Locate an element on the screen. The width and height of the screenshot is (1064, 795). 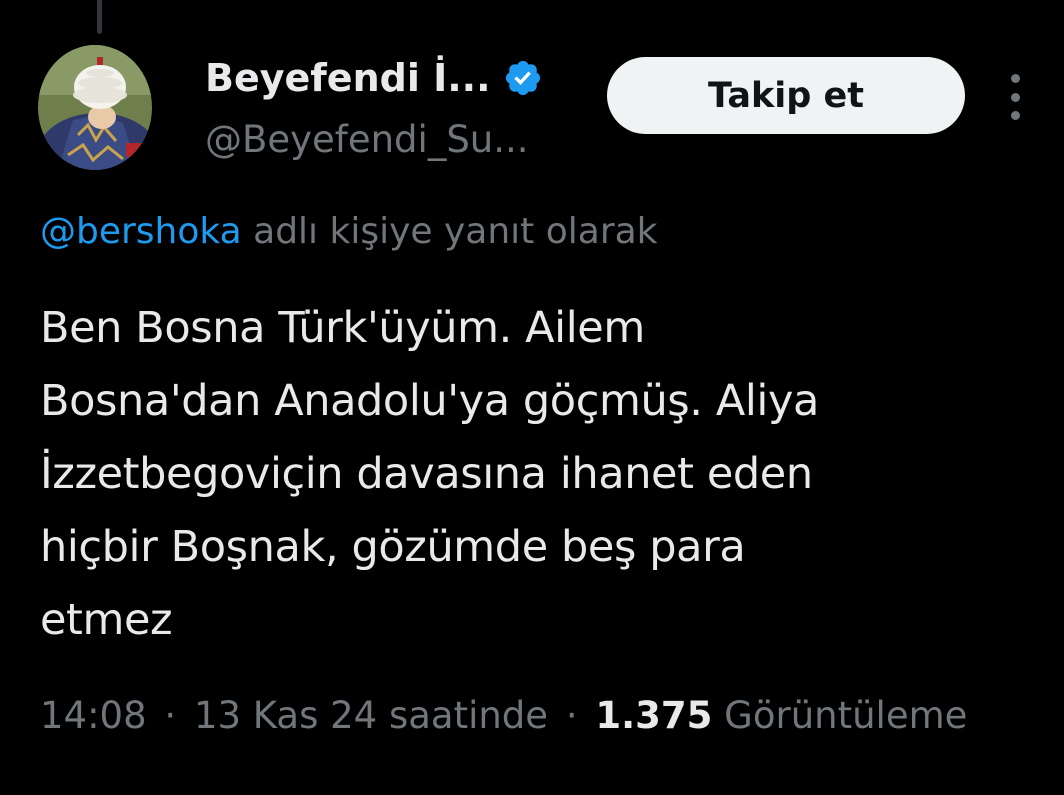
reply-context: @bershoka adlı kişiye yanıt olarak is located at coordinates (349, 231).